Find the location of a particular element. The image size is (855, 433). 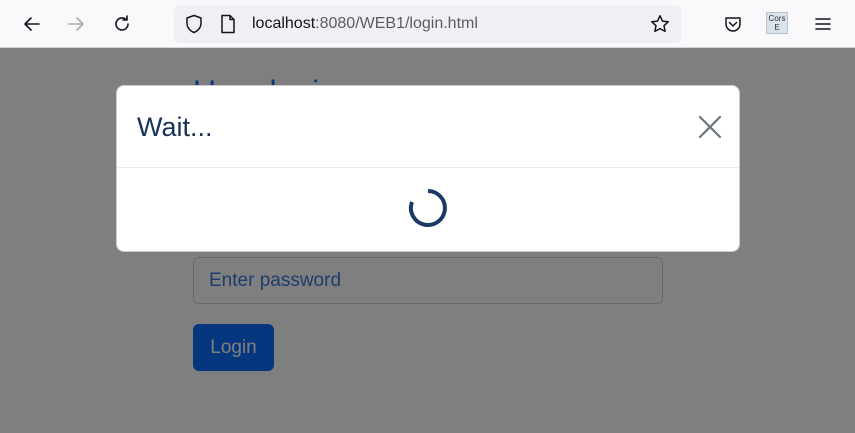

modal-close-button is located at coordinates (710, 127).